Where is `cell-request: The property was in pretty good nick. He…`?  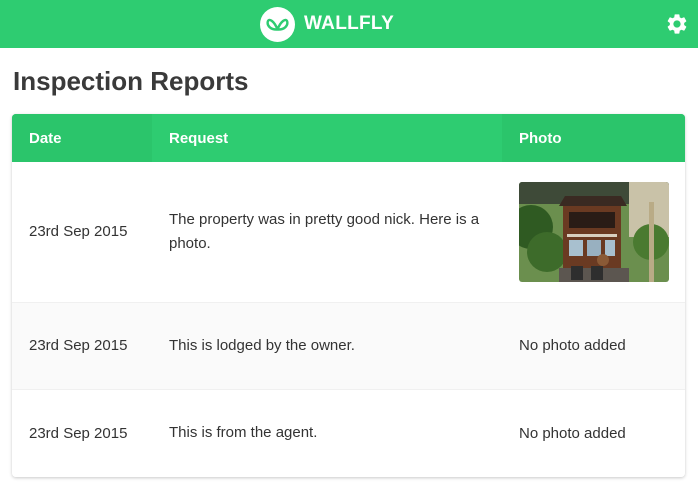 cell-request: The property was in pretty good nick. He… is located at coordinates (327, 232).